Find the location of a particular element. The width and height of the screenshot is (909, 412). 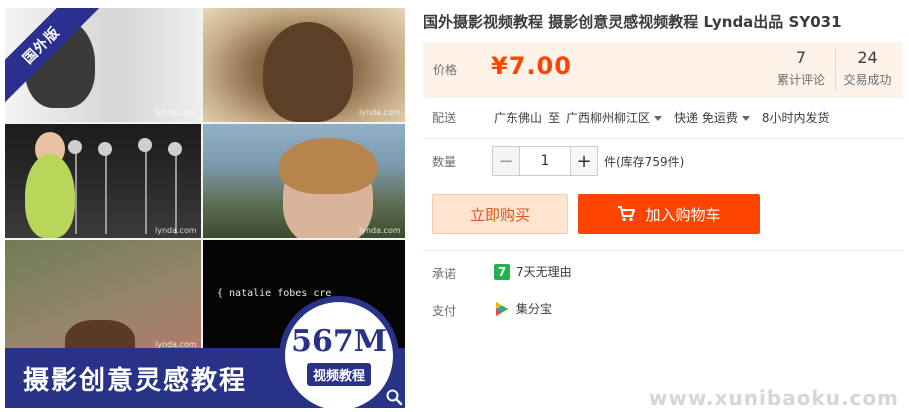

elder-face is located at coordinates (308, 72).